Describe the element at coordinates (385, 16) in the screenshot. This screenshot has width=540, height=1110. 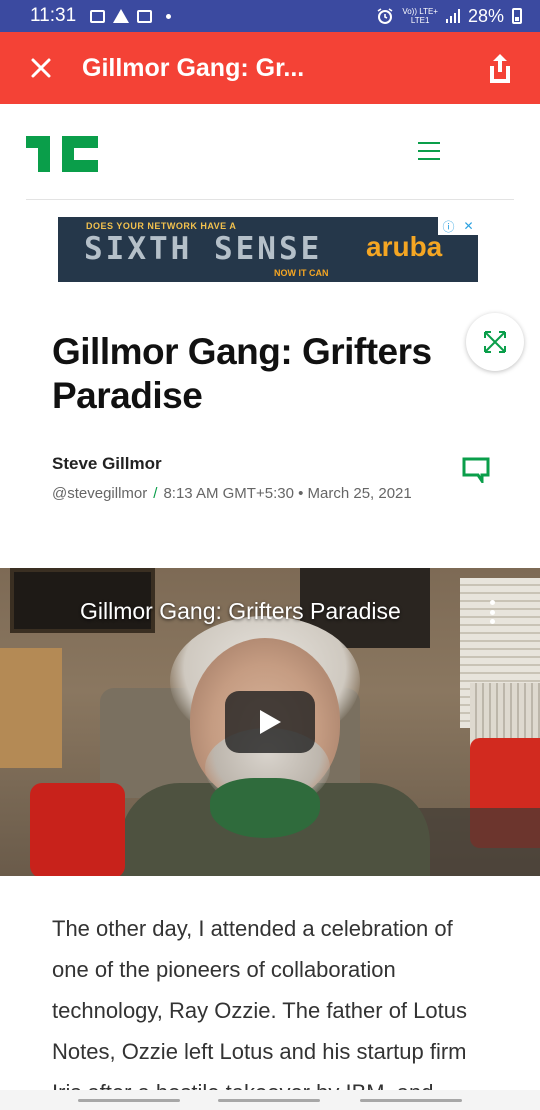
I see `alarm-icon` at that location.